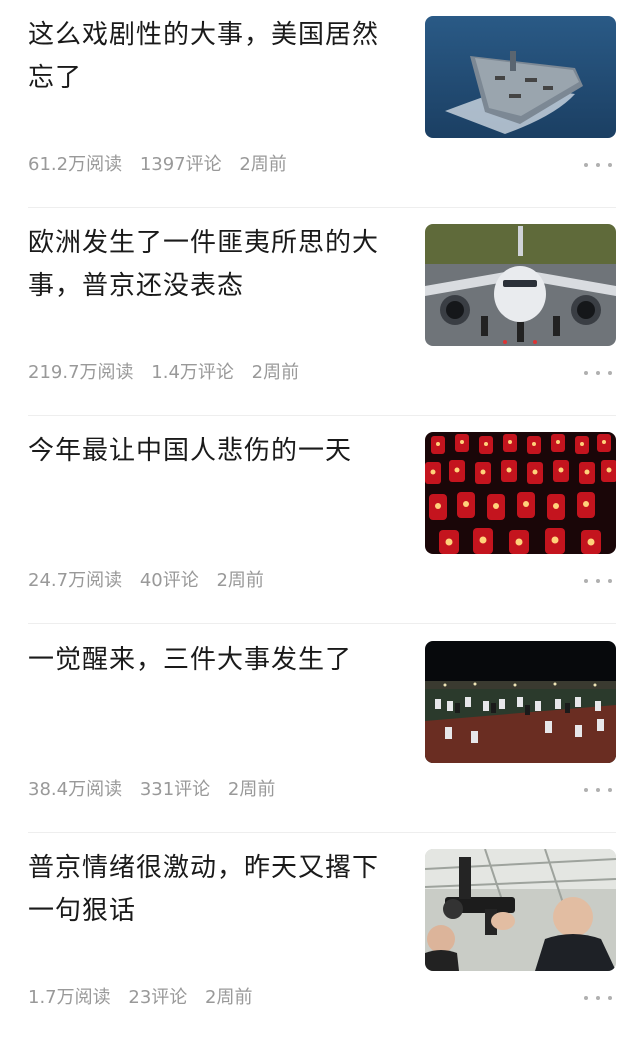 The width and height of the screenshot is (640, 1041). I want to click on comment-count: 1397评论, so click(180, 164).